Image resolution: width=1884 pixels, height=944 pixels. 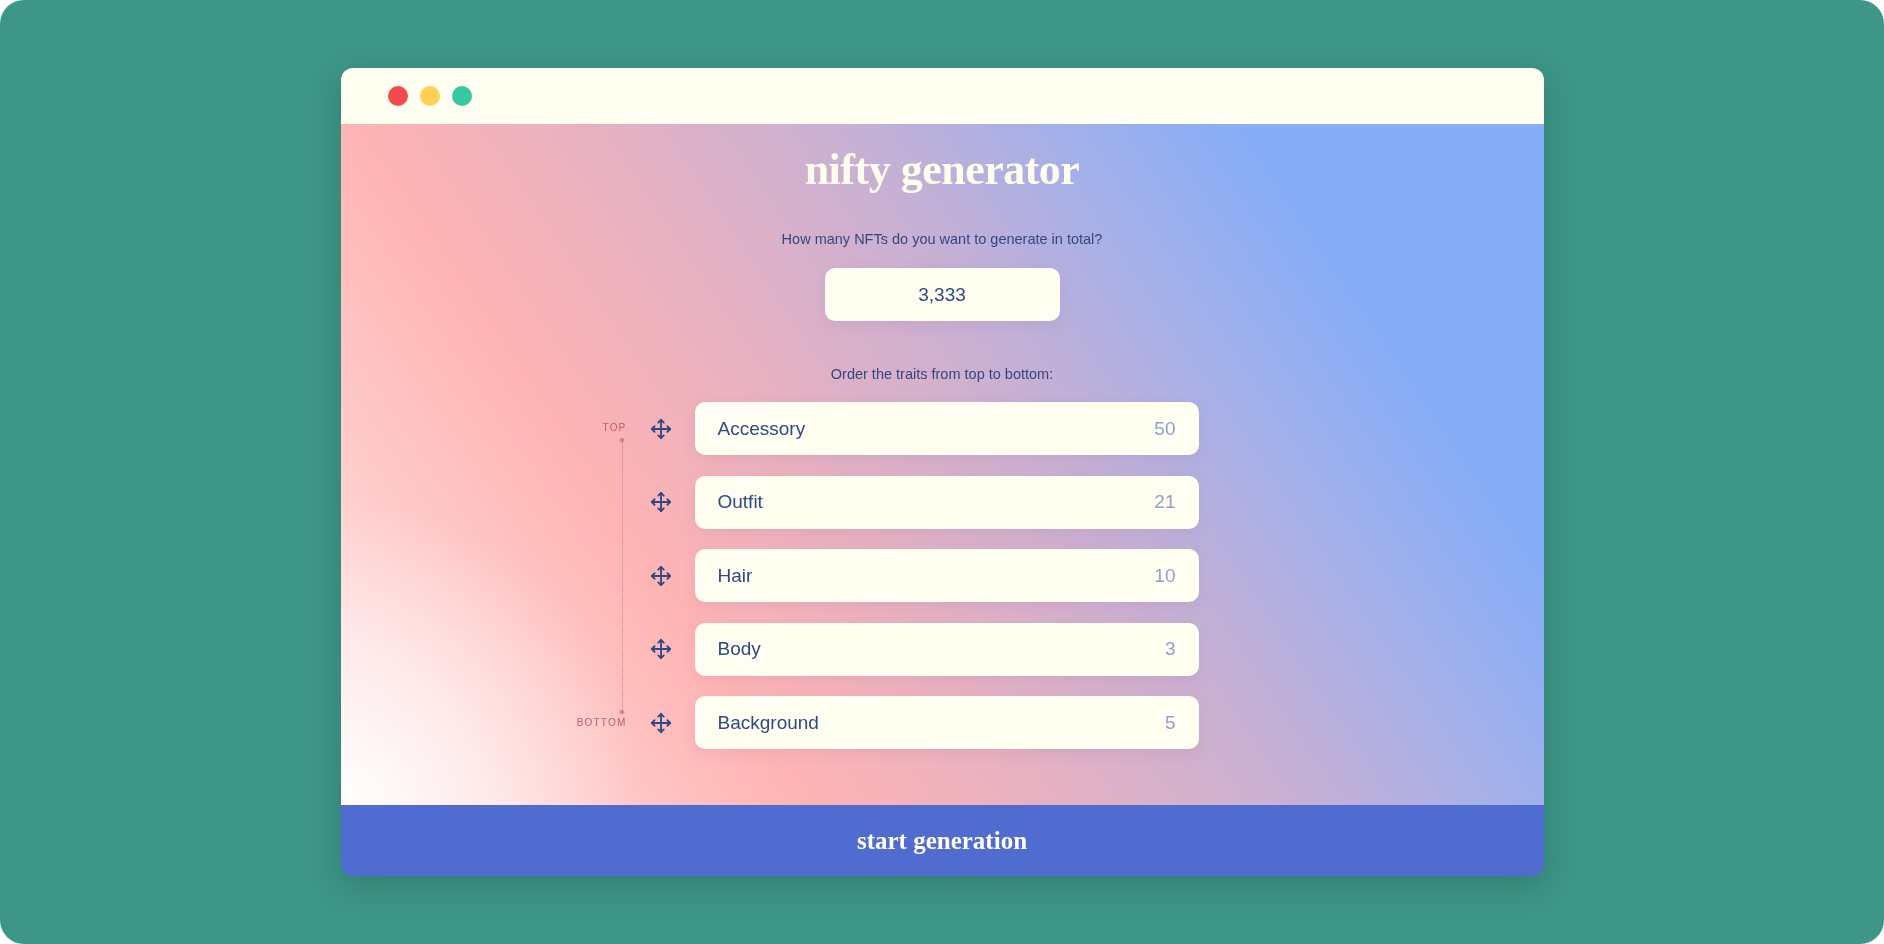 What do you see at coordinates (735, 575) in the screenshot?
I see `trait-name: Hair` at bounding box center [735, 575].